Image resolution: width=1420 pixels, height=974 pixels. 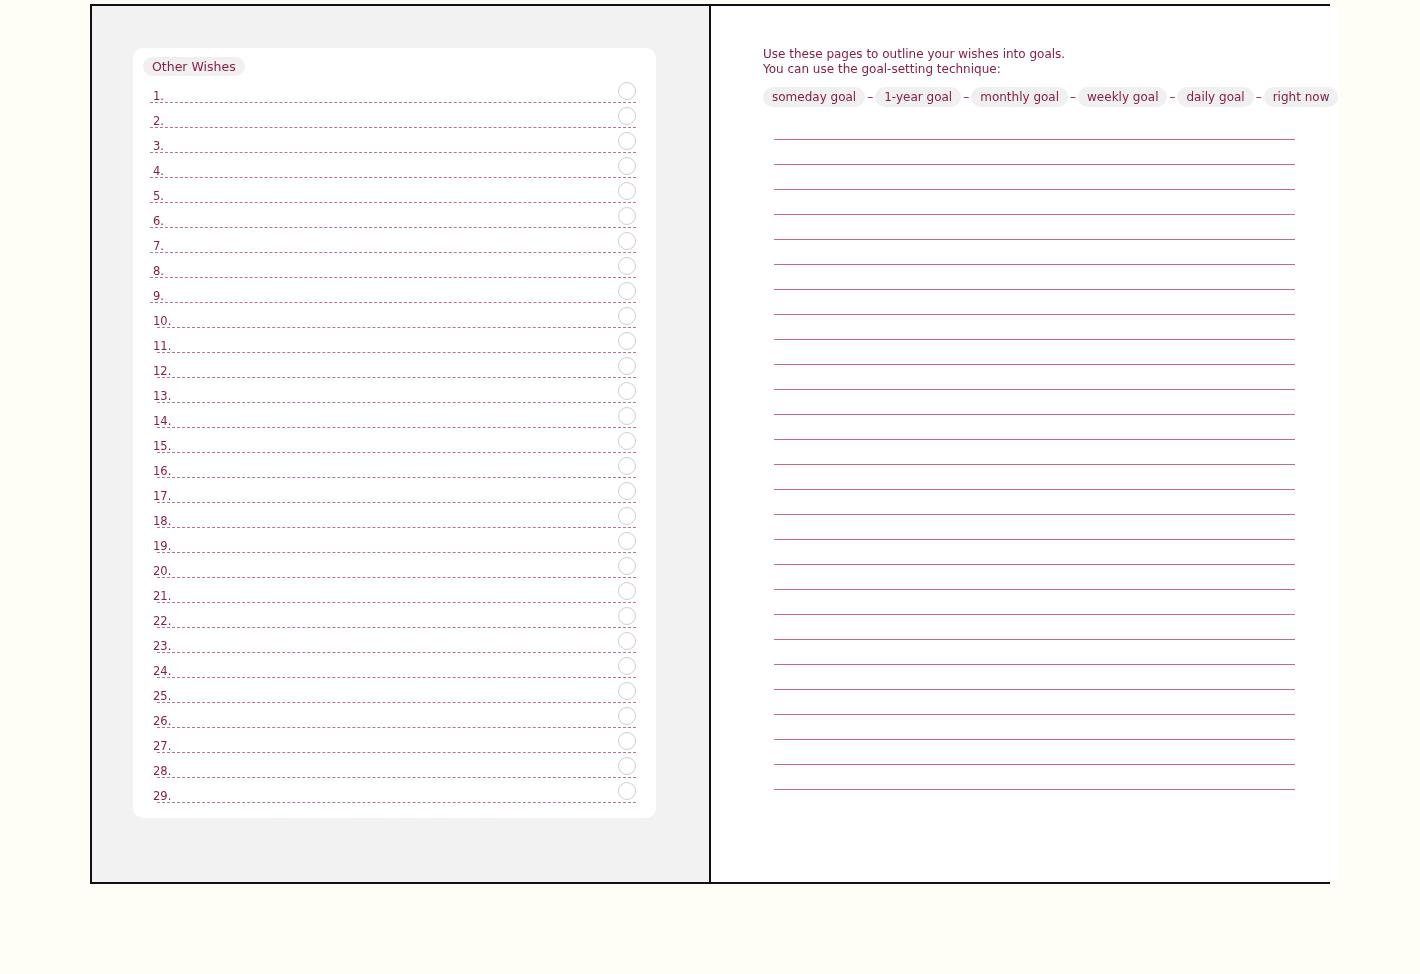 What do you see at coordinates (162, 471) in the screenshot?
I see `wish-number: 16.` at bounding box center [162, 471].